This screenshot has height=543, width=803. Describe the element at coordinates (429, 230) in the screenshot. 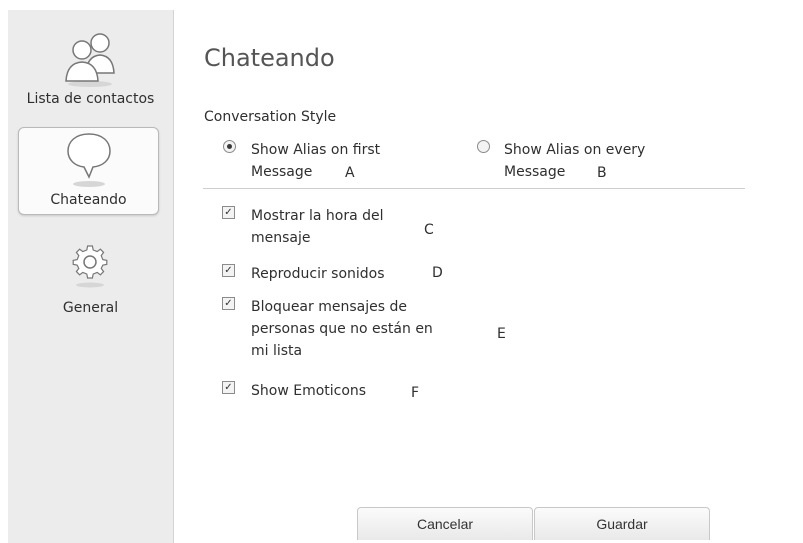

I see `marker-label: C` at that location.